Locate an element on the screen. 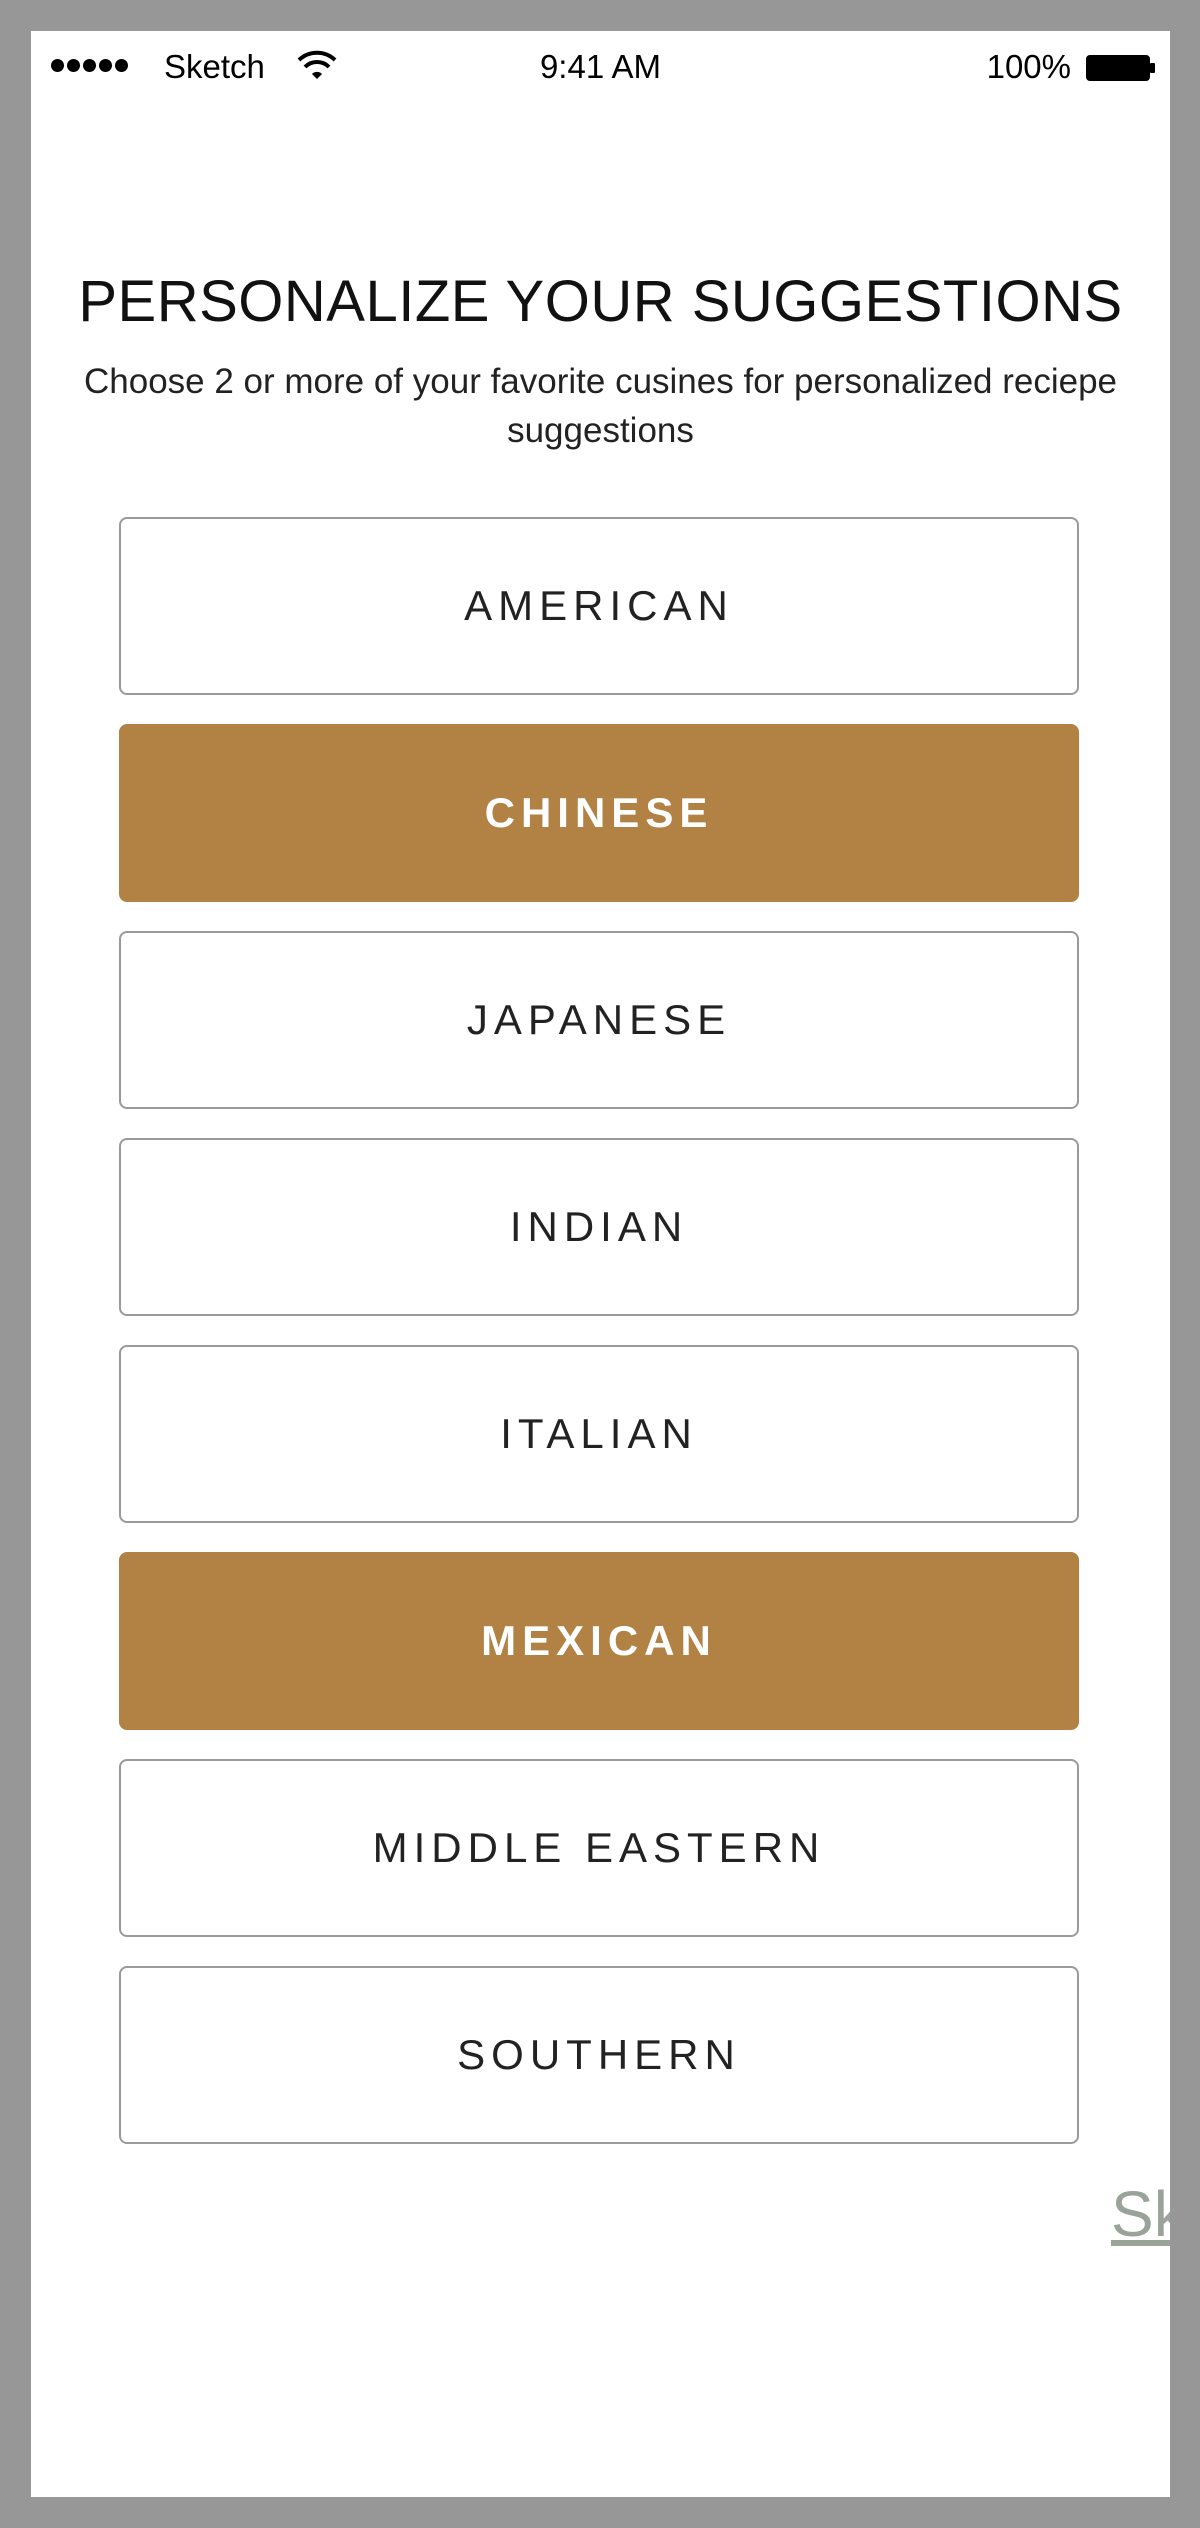 Image resolution: width=1200 pixels, height=2528 pixels. cuisine-option-american: AMERICAN is located at coordinates (599, 606).